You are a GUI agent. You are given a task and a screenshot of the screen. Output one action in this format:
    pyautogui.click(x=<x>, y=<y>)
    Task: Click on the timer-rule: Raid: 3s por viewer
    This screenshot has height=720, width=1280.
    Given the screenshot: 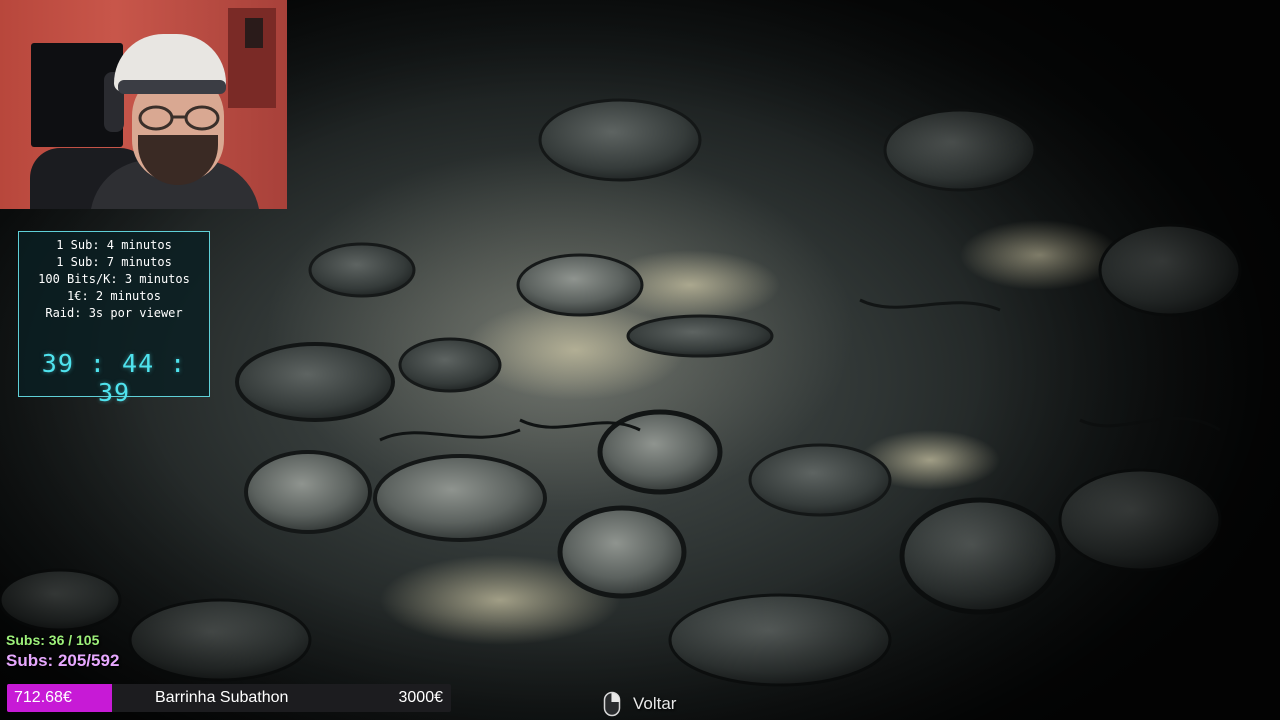 What is the action you would take?
    pyautogui.click(x=114, y=313)
    